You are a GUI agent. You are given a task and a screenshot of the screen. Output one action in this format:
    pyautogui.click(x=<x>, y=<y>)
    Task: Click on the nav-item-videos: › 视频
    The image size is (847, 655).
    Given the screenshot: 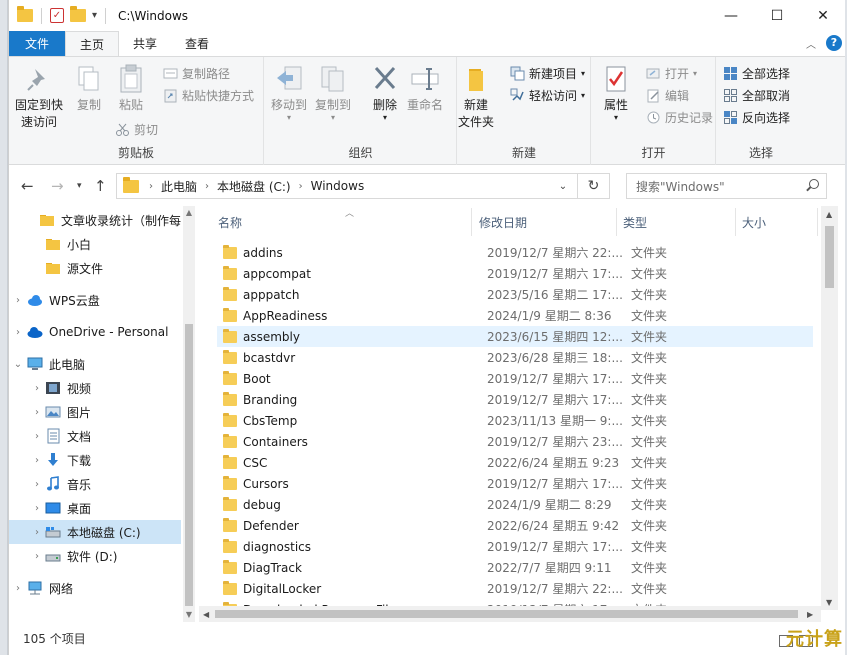 What is the action you would take?
    pyautogui.click(x=95, y=388)
    